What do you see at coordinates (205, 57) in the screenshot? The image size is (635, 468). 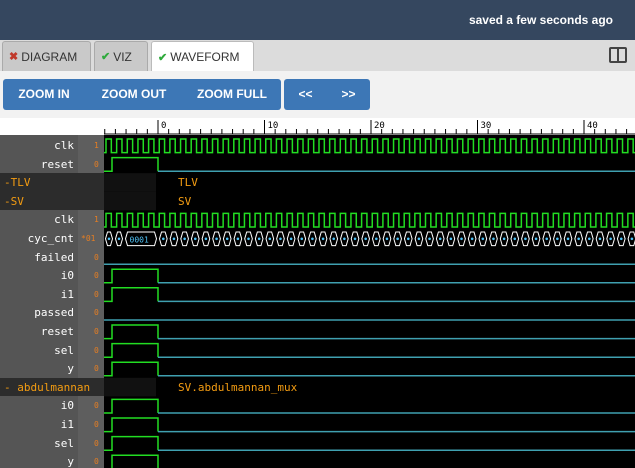 I see `tab-label: WAVEFORM` at bounding box center [205, 57].